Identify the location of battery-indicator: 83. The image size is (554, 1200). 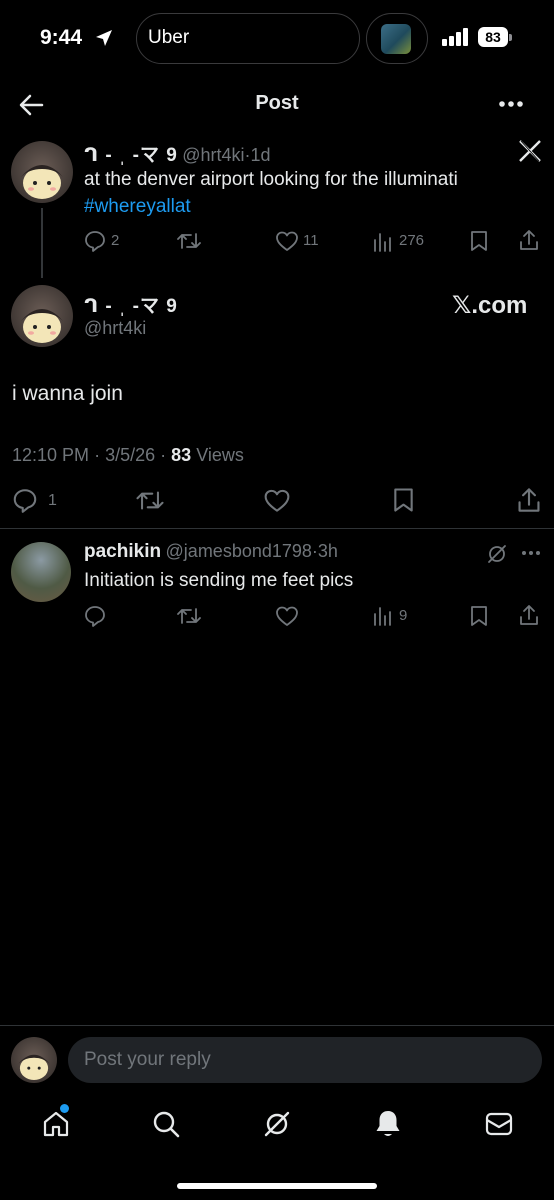
(493, 37).